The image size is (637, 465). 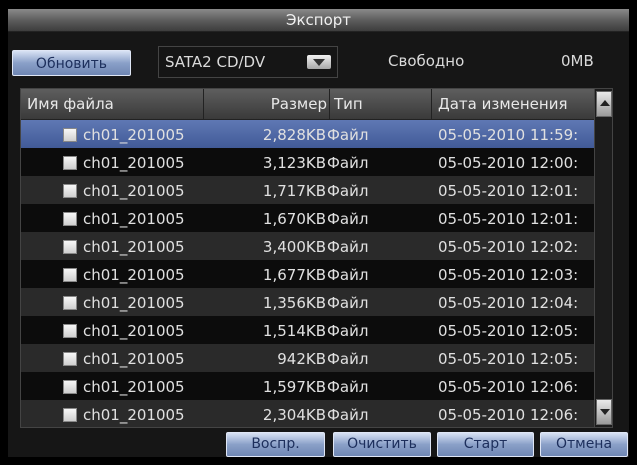 I want to click on device-select: SATA2 CD/DV, so click(x=248, y=62).